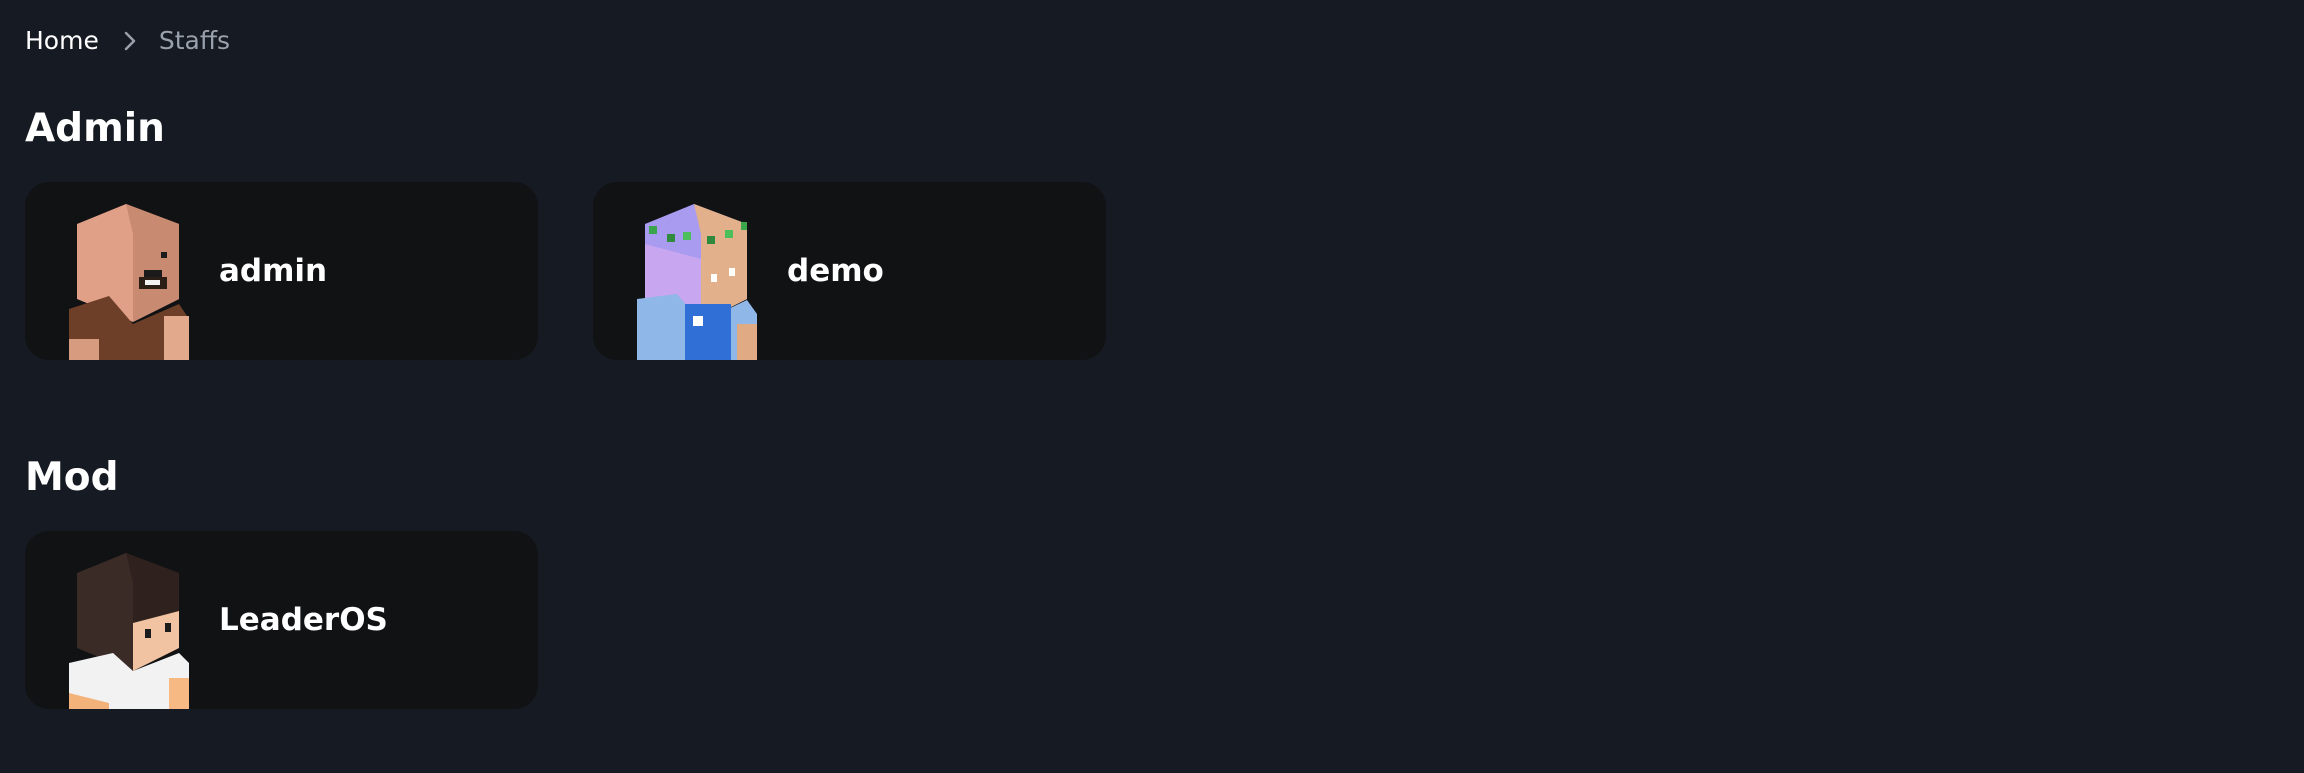  What do you see at coordinates (95, 128) in the screenshot?
I see `section-title-admin: Admin` at bounding box center [95, 128].